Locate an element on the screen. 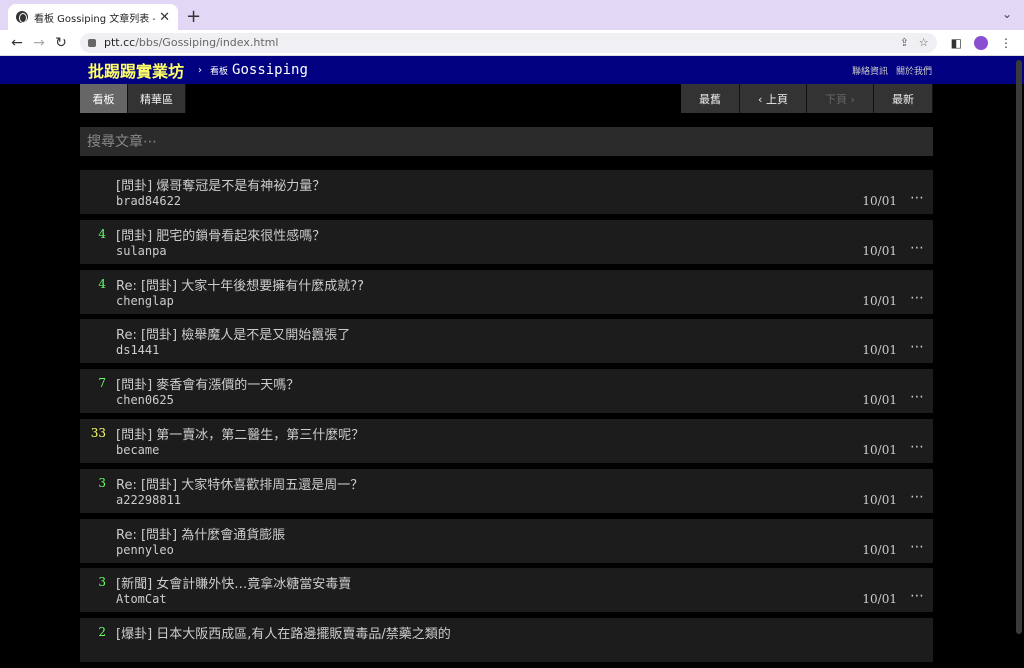 The image size is (1024, 668). post-row: 7 [問卦] 麥香會有漲價的一天嗎？ chen0625 10/01 ⋯ is located at coordinates (506, 391).